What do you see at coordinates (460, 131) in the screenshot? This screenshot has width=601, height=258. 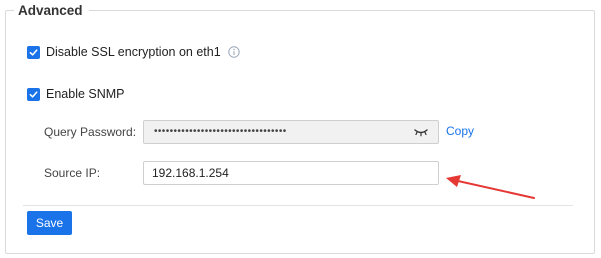 I see `copy-password-link: Copy` at bounding box center [460, 131].